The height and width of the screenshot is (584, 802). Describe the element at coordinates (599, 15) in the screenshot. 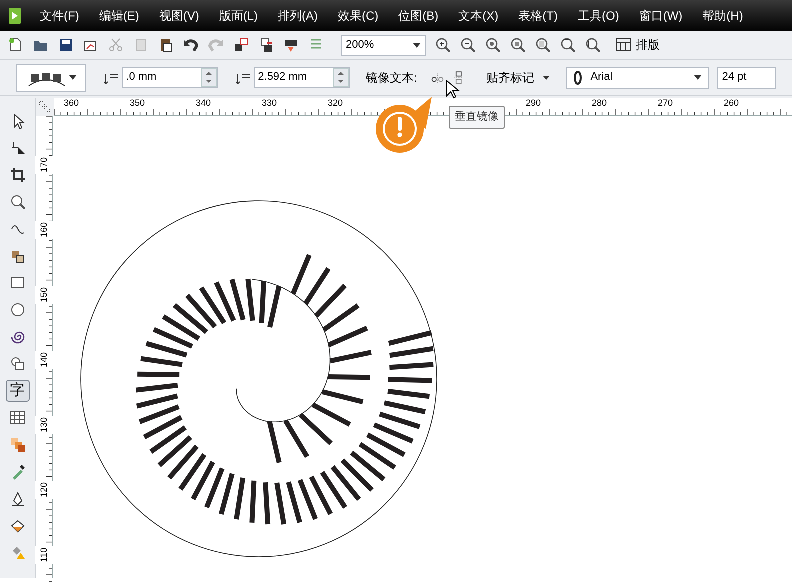

I see `menu-item: 工具(O)` at that location.